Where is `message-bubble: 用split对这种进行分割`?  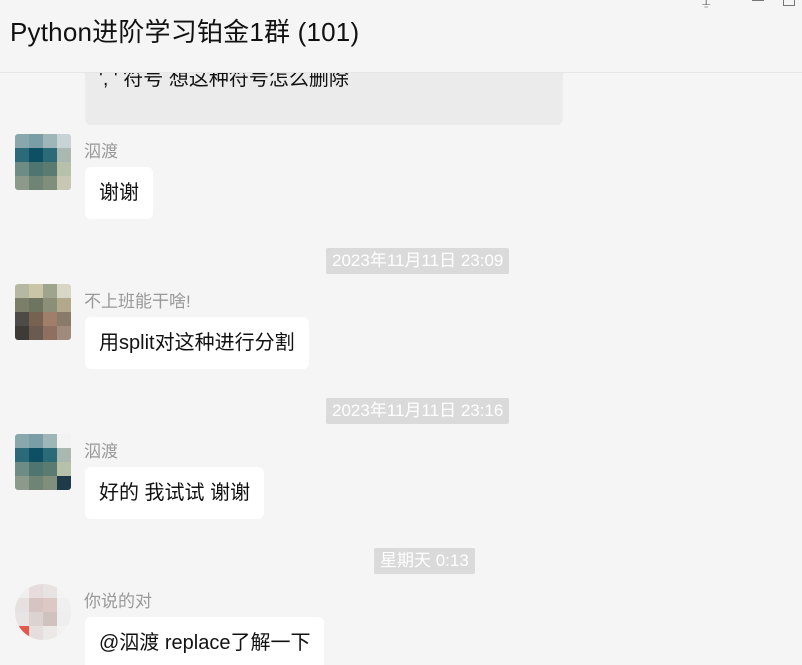 message-bubble: 用split对这种进行分割 is located at coordinates (197, 343).